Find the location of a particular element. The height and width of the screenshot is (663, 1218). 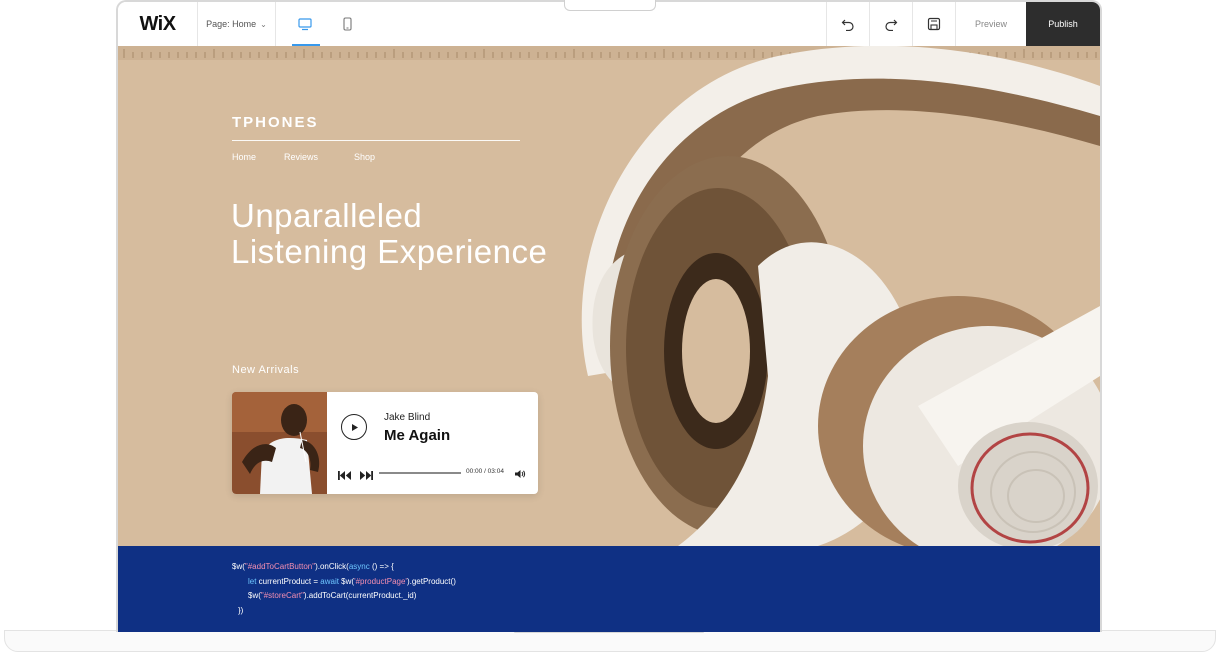

site-nav: Home Reviews Shop is located at coordinates (303, 157).